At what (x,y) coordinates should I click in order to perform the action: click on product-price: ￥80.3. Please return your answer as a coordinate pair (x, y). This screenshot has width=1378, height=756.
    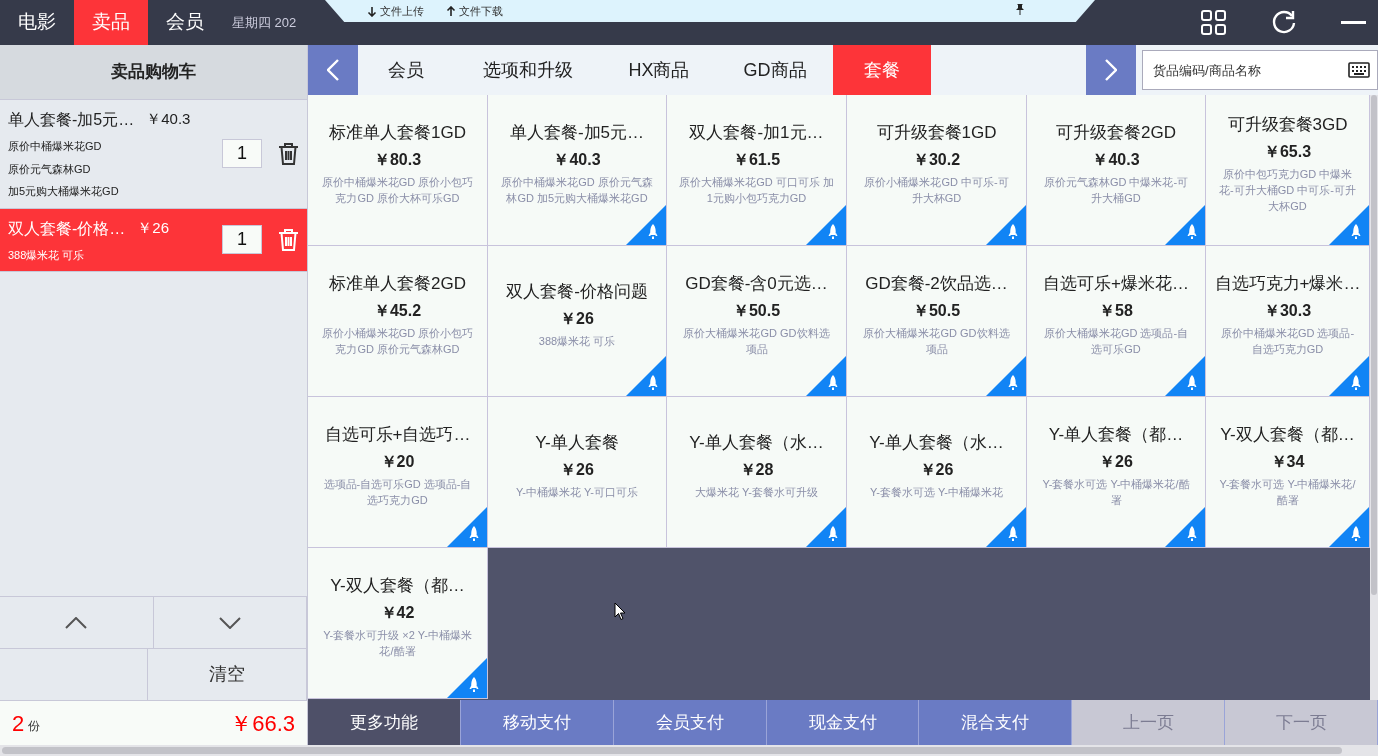
    Looking at the image, I should click on (397, 159).